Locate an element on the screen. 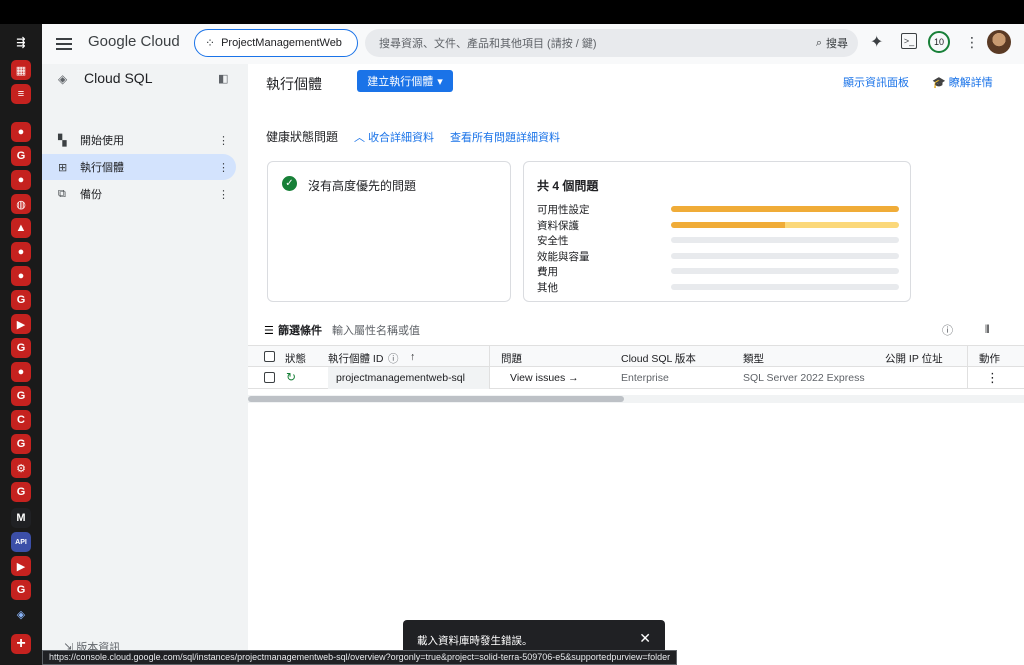 The width and height of the screenshot is (1024, 665). add-icon: + is located at coordinates (21, 644).